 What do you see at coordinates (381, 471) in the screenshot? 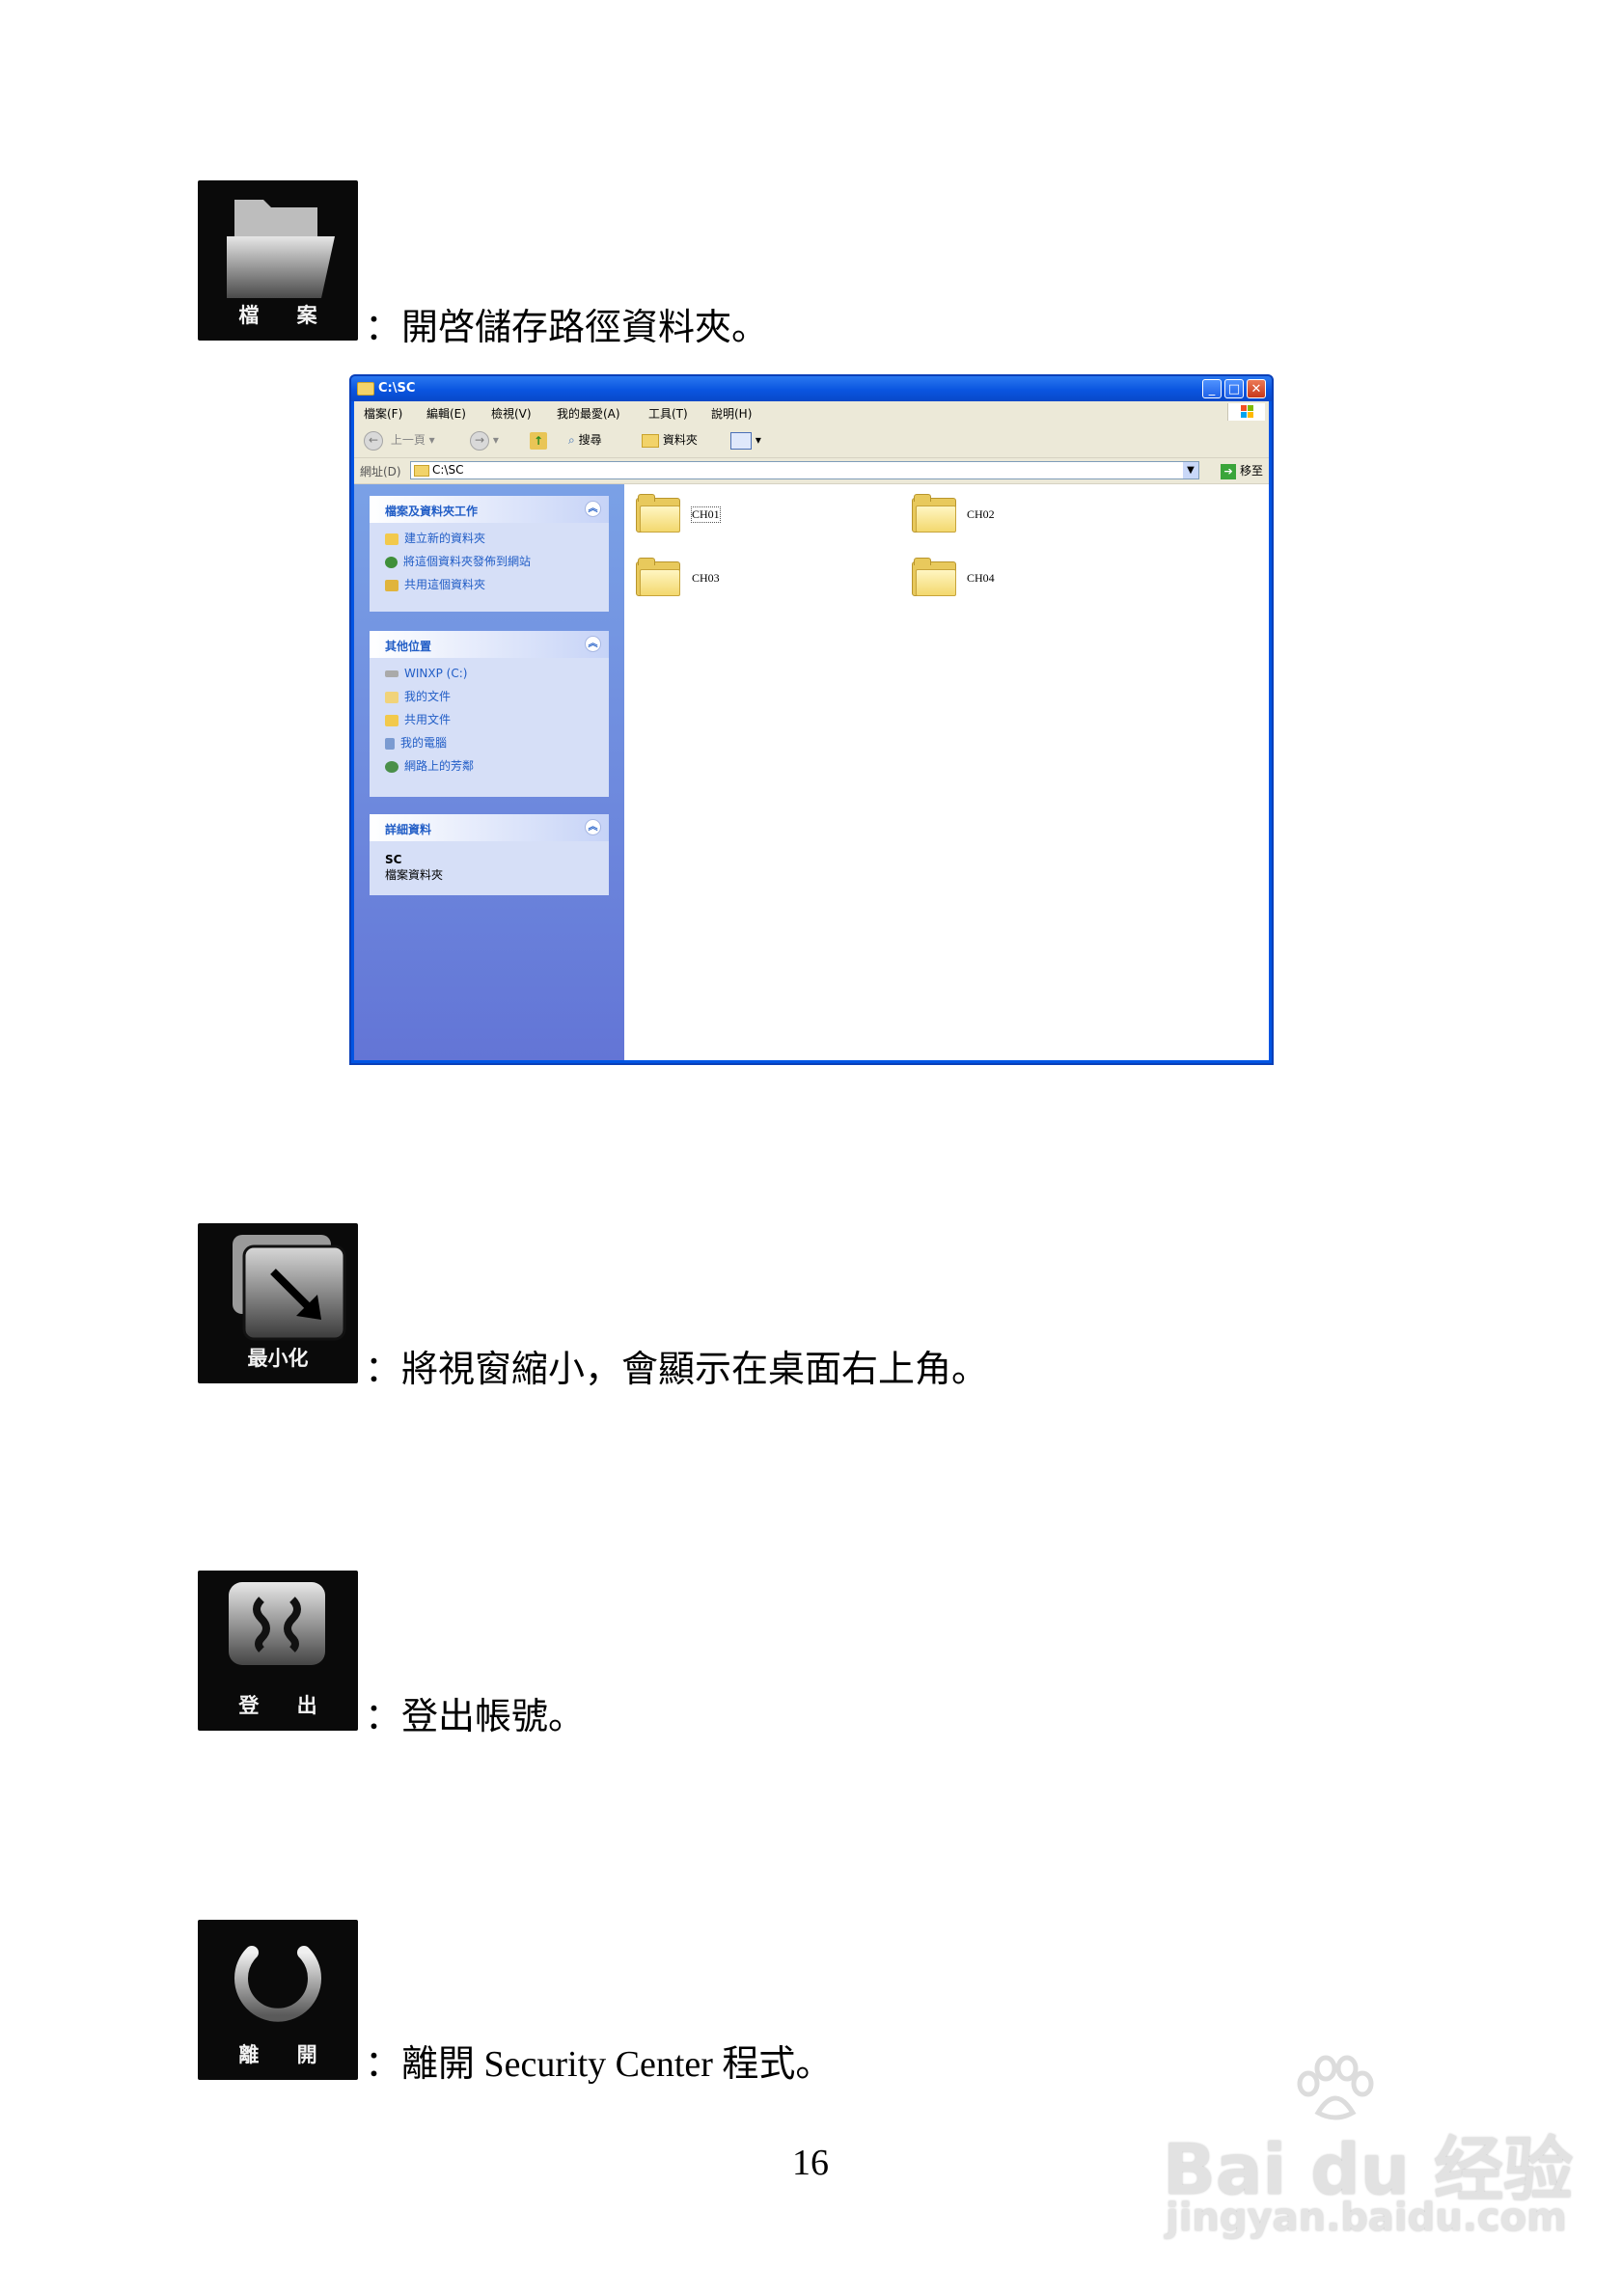
I see `address-label: 網址(D)` at bounding box center [381, 471].